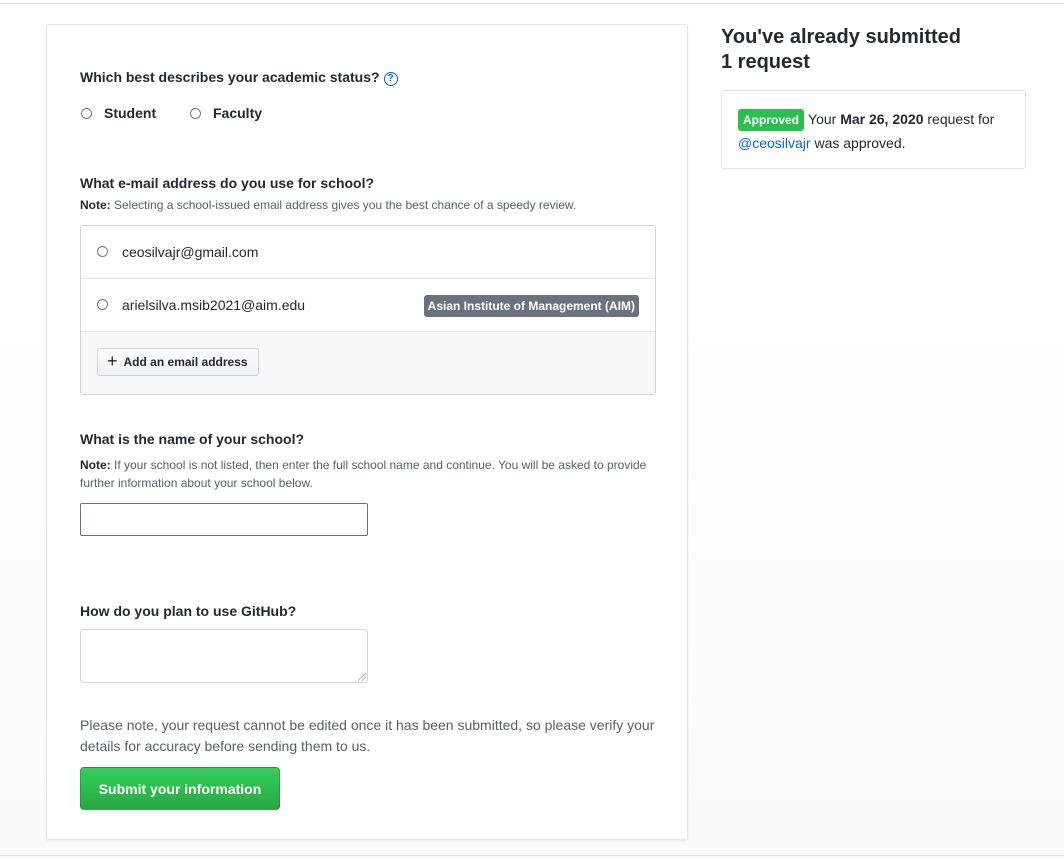 The image size is (1064, 858). Describe the element at coordinates (238, 113) in the screenshot. I see `radio-faculty-label: Faculty` at that location.